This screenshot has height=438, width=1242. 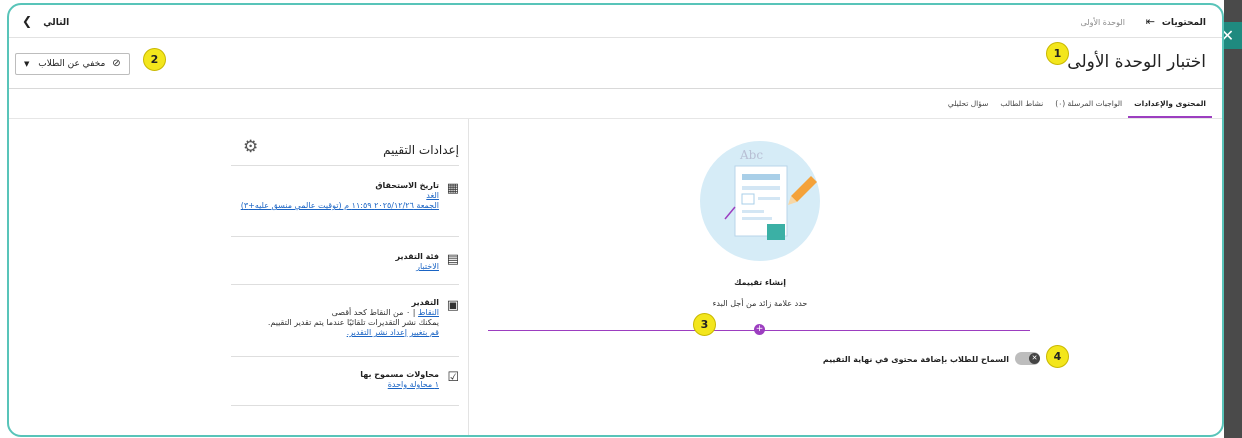 What do you see at coordinates (56, 23) in the screenshot?
I see `next-label: التالي` at bounding box center [56, 23].